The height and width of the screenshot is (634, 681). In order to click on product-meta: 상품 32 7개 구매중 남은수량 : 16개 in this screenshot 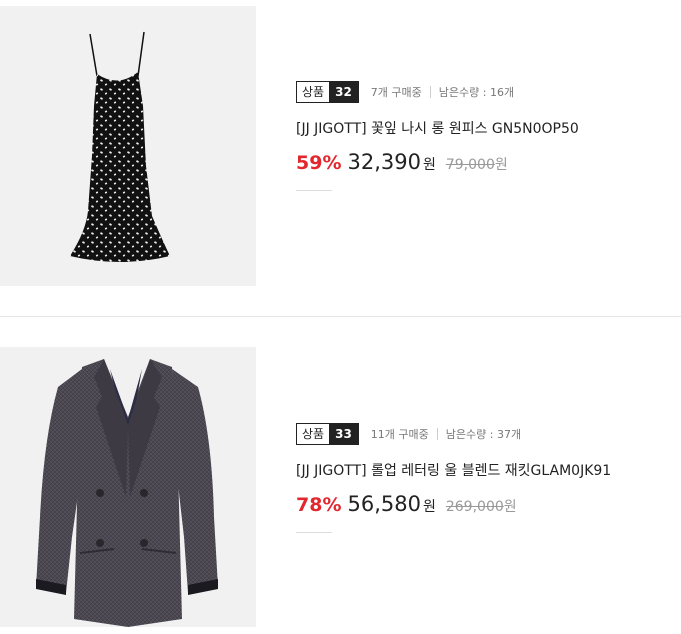, I will do `click(486, 92)`.